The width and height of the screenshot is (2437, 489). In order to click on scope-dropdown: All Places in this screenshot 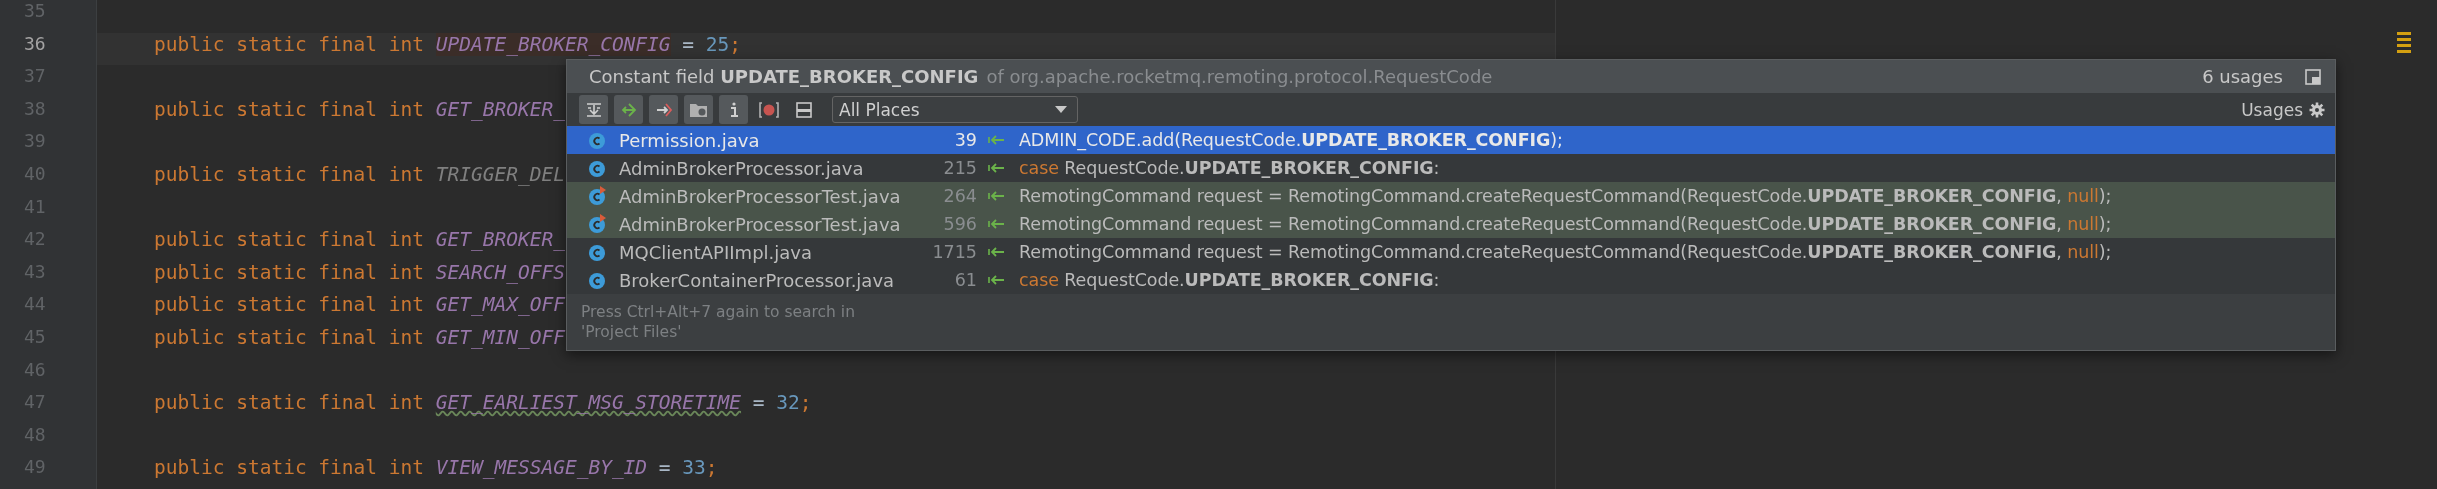, I will do `click(955, 109)`.